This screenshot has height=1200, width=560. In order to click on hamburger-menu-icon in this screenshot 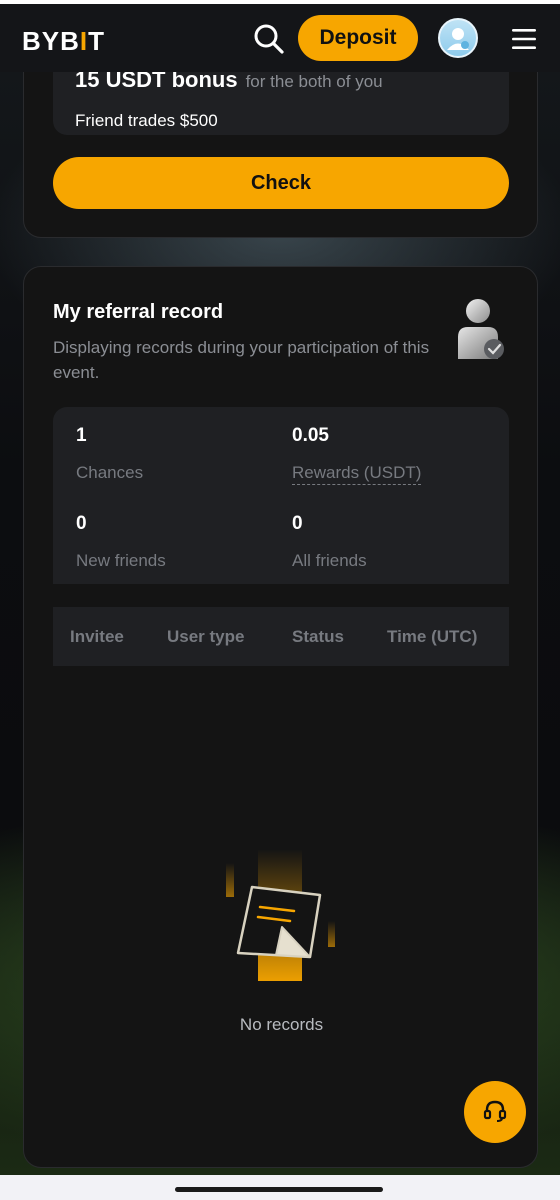, I will do `click(524, 39)`.